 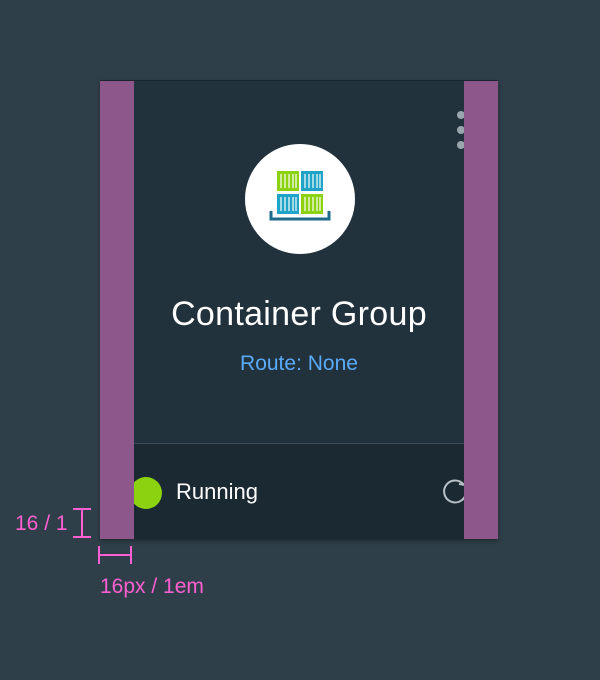 What do you see at coordinates (117, 310) in the screenshot?
I see `padding-overlay-left` at bounding box center [117, 310].